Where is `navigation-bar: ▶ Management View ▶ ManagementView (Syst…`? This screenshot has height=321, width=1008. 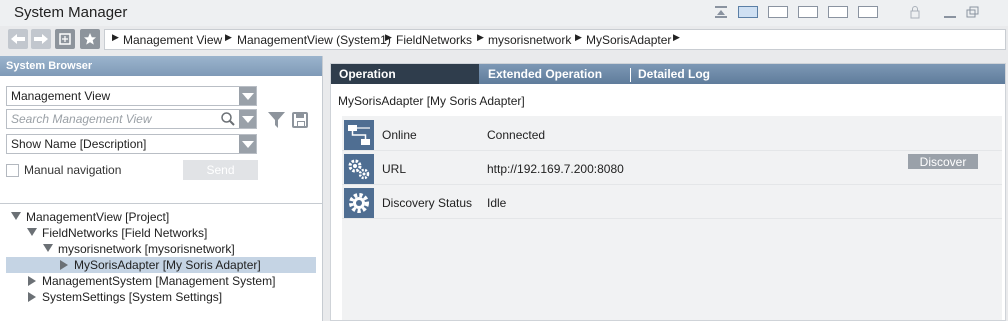
navigation-bar: ▶ Management View ▶ ManagementView (Syst… is located at coordinates (504, 40).